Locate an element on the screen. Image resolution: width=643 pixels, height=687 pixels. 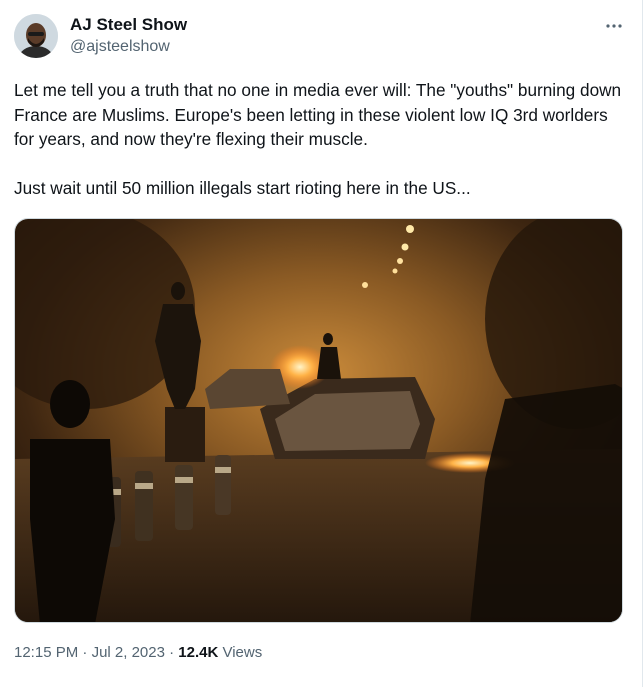
views-count: 12.4K is located at coordinates (198, 652).